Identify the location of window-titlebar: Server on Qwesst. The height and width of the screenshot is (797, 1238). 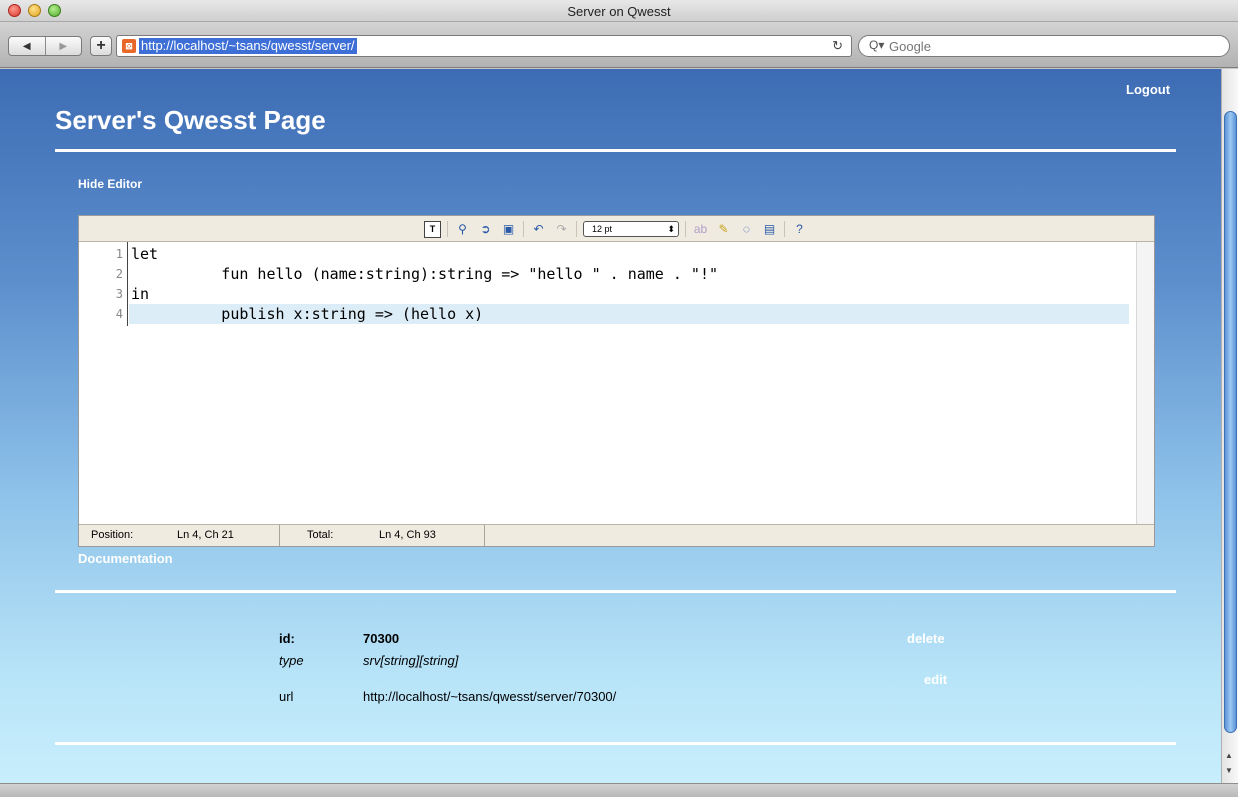
(619, 11).